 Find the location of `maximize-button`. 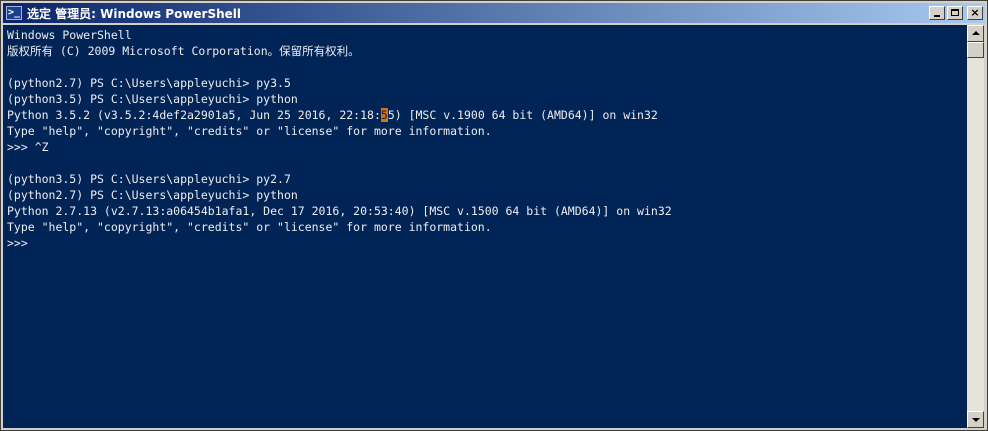

maximize-button is located at coordinates (955, 13).